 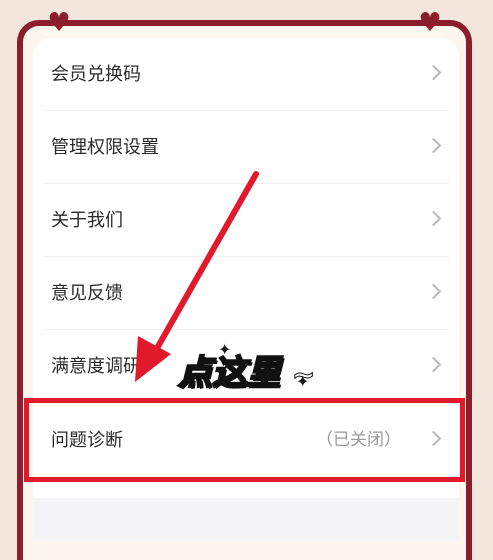 What do you see at coordinates (87, 293) in the screenshot?
I see `menu-item-label: 意见反馈` at bounding box center [87, 293].